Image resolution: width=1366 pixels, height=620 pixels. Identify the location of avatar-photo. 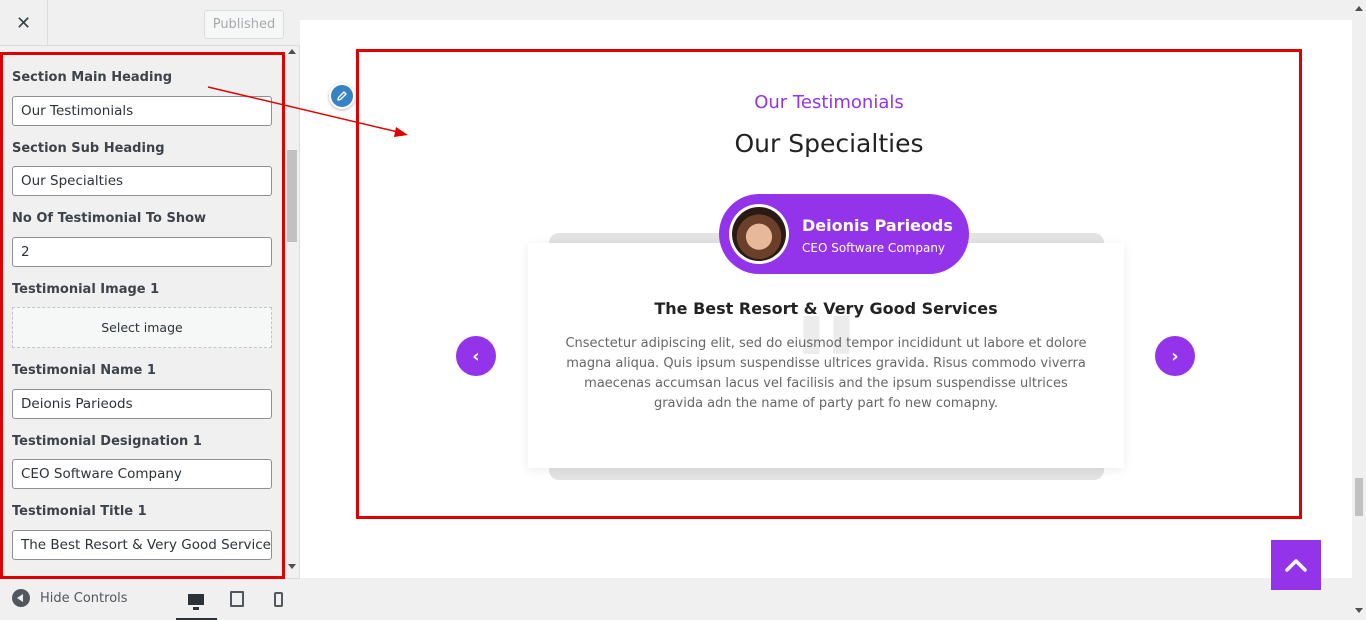
(759, 234).